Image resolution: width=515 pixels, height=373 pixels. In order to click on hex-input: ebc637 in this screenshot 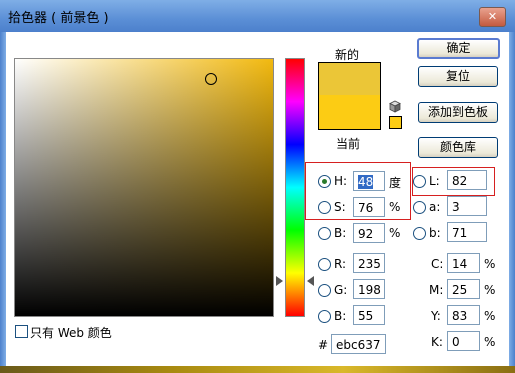, I will do `click(358, 344)`.